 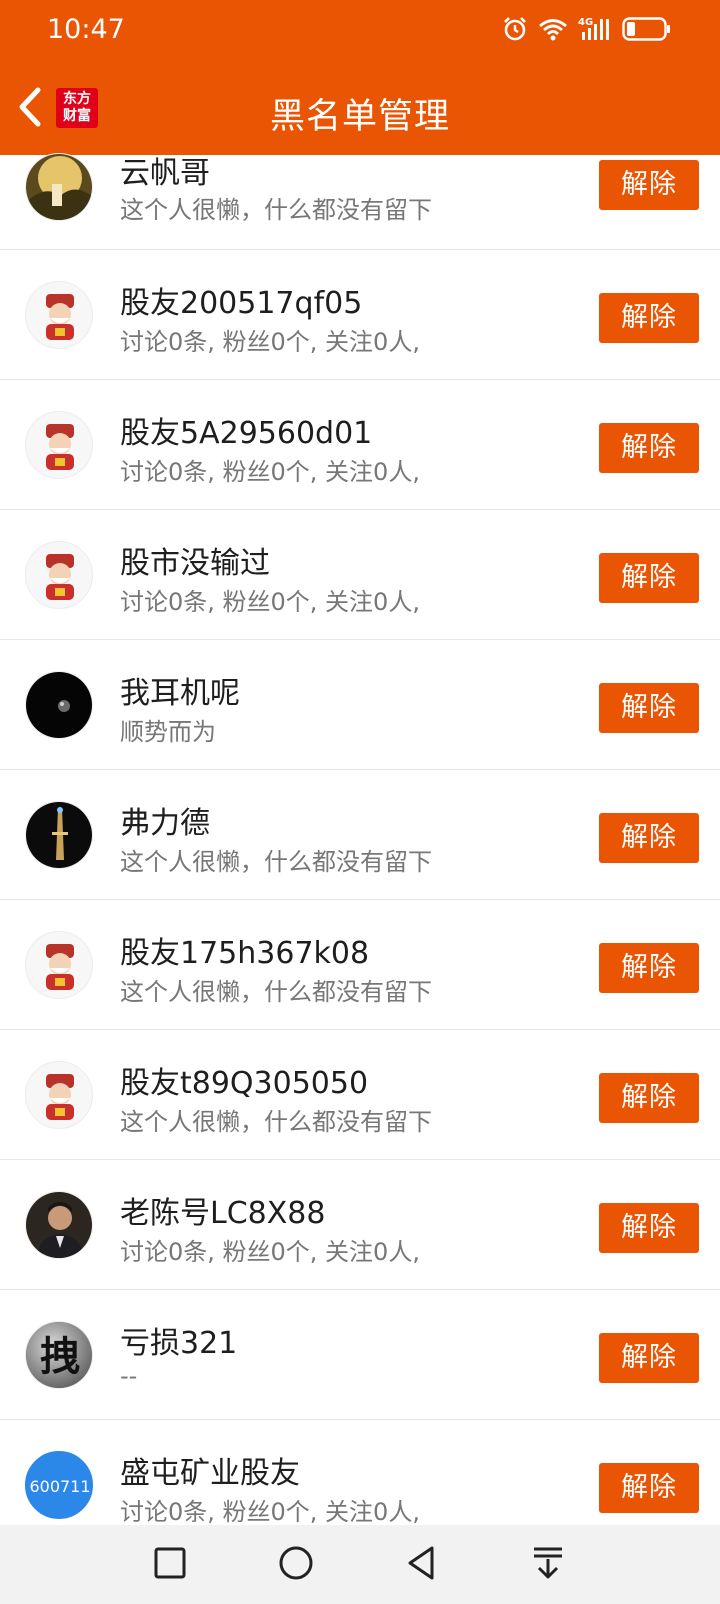 What do you see at coordinates (515, 29) in the screenshot?
I see `alarm-icon` at bounding box center [515, 29].